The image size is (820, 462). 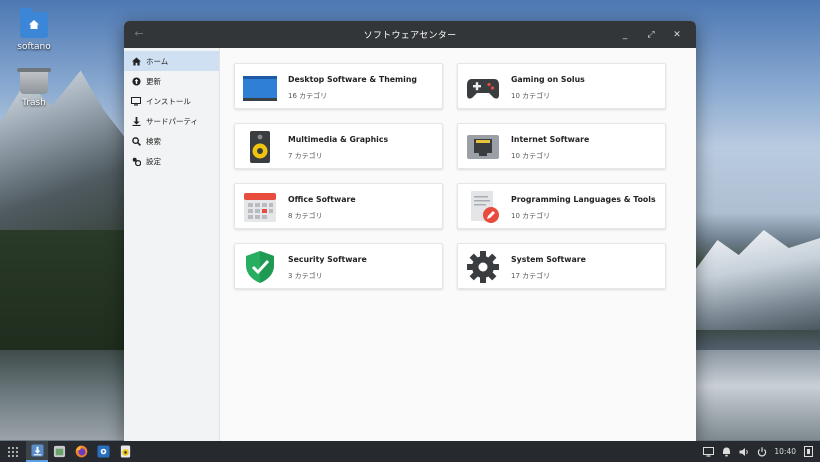 What do you see at coordinates (561, 86) in the screenshot?
I see `category-card-gaming: Gaming on Solus 10 カテゴリ` at bounding box center [561, 86].